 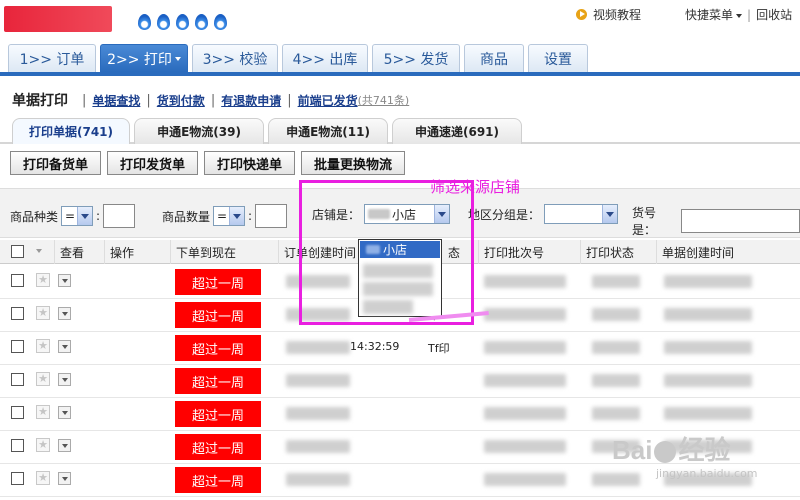 I want to click on subtab-print-docs: 打印单据(741), so click(x=71, y=131).